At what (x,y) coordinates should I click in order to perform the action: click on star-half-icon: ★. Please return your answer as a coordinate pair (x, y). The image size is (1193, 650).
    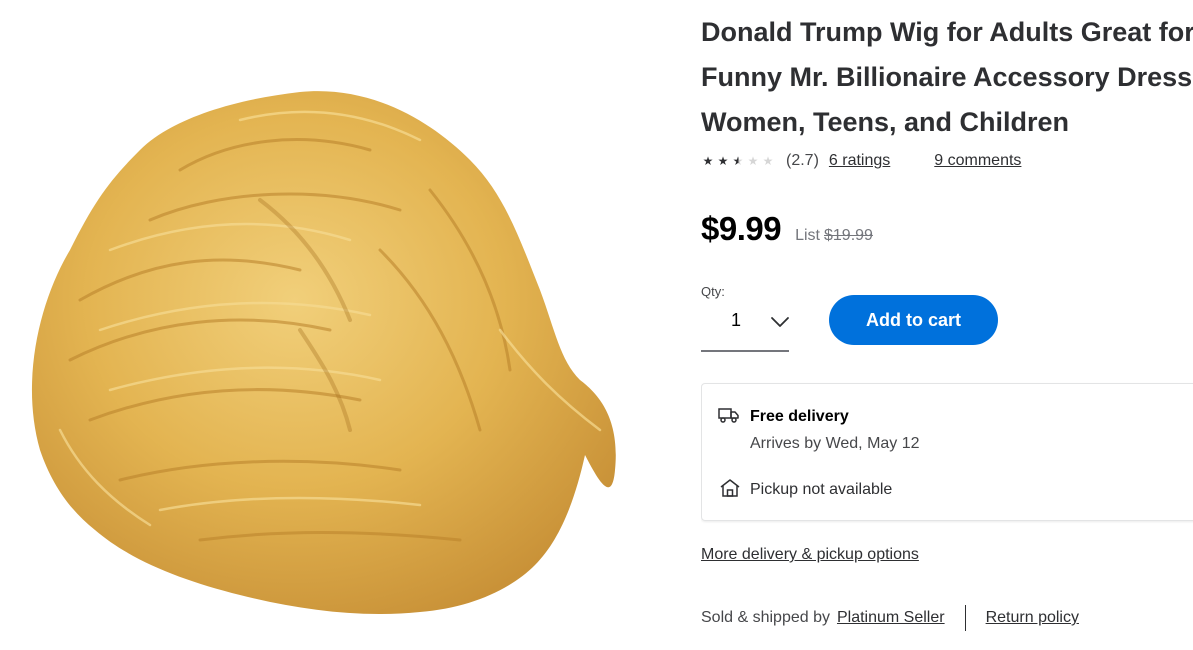
    Looking at the image, I should click on (738, 161).